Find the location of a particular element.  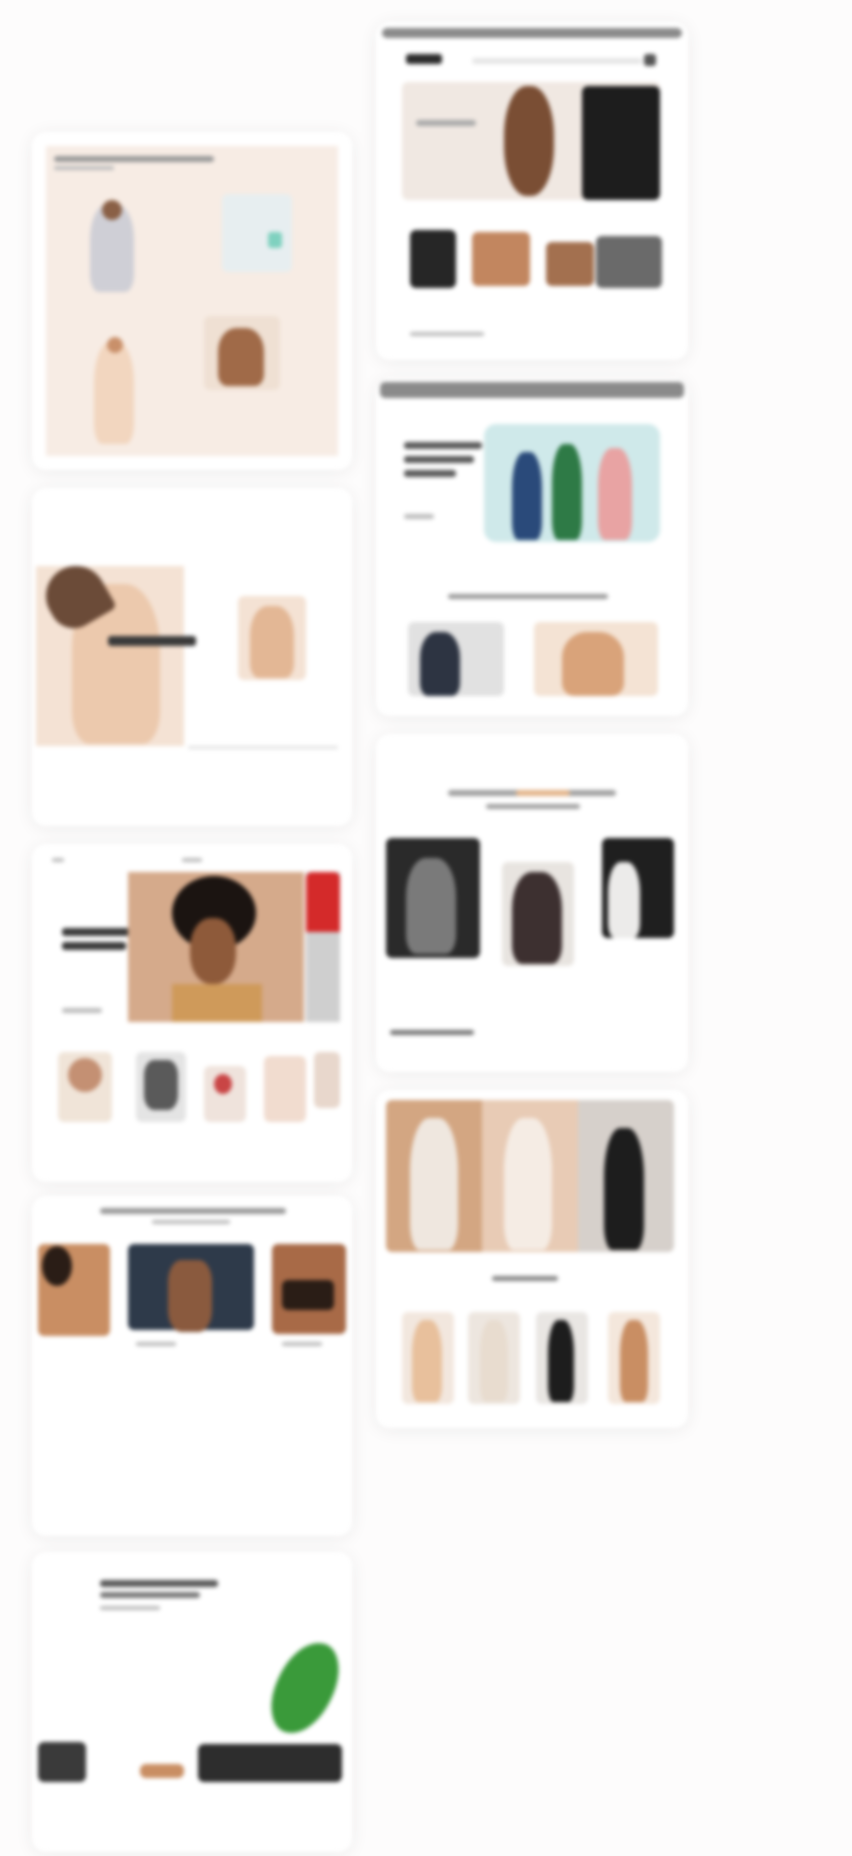

editorial-heading-placeholder is located at coordinates (193, 1211).